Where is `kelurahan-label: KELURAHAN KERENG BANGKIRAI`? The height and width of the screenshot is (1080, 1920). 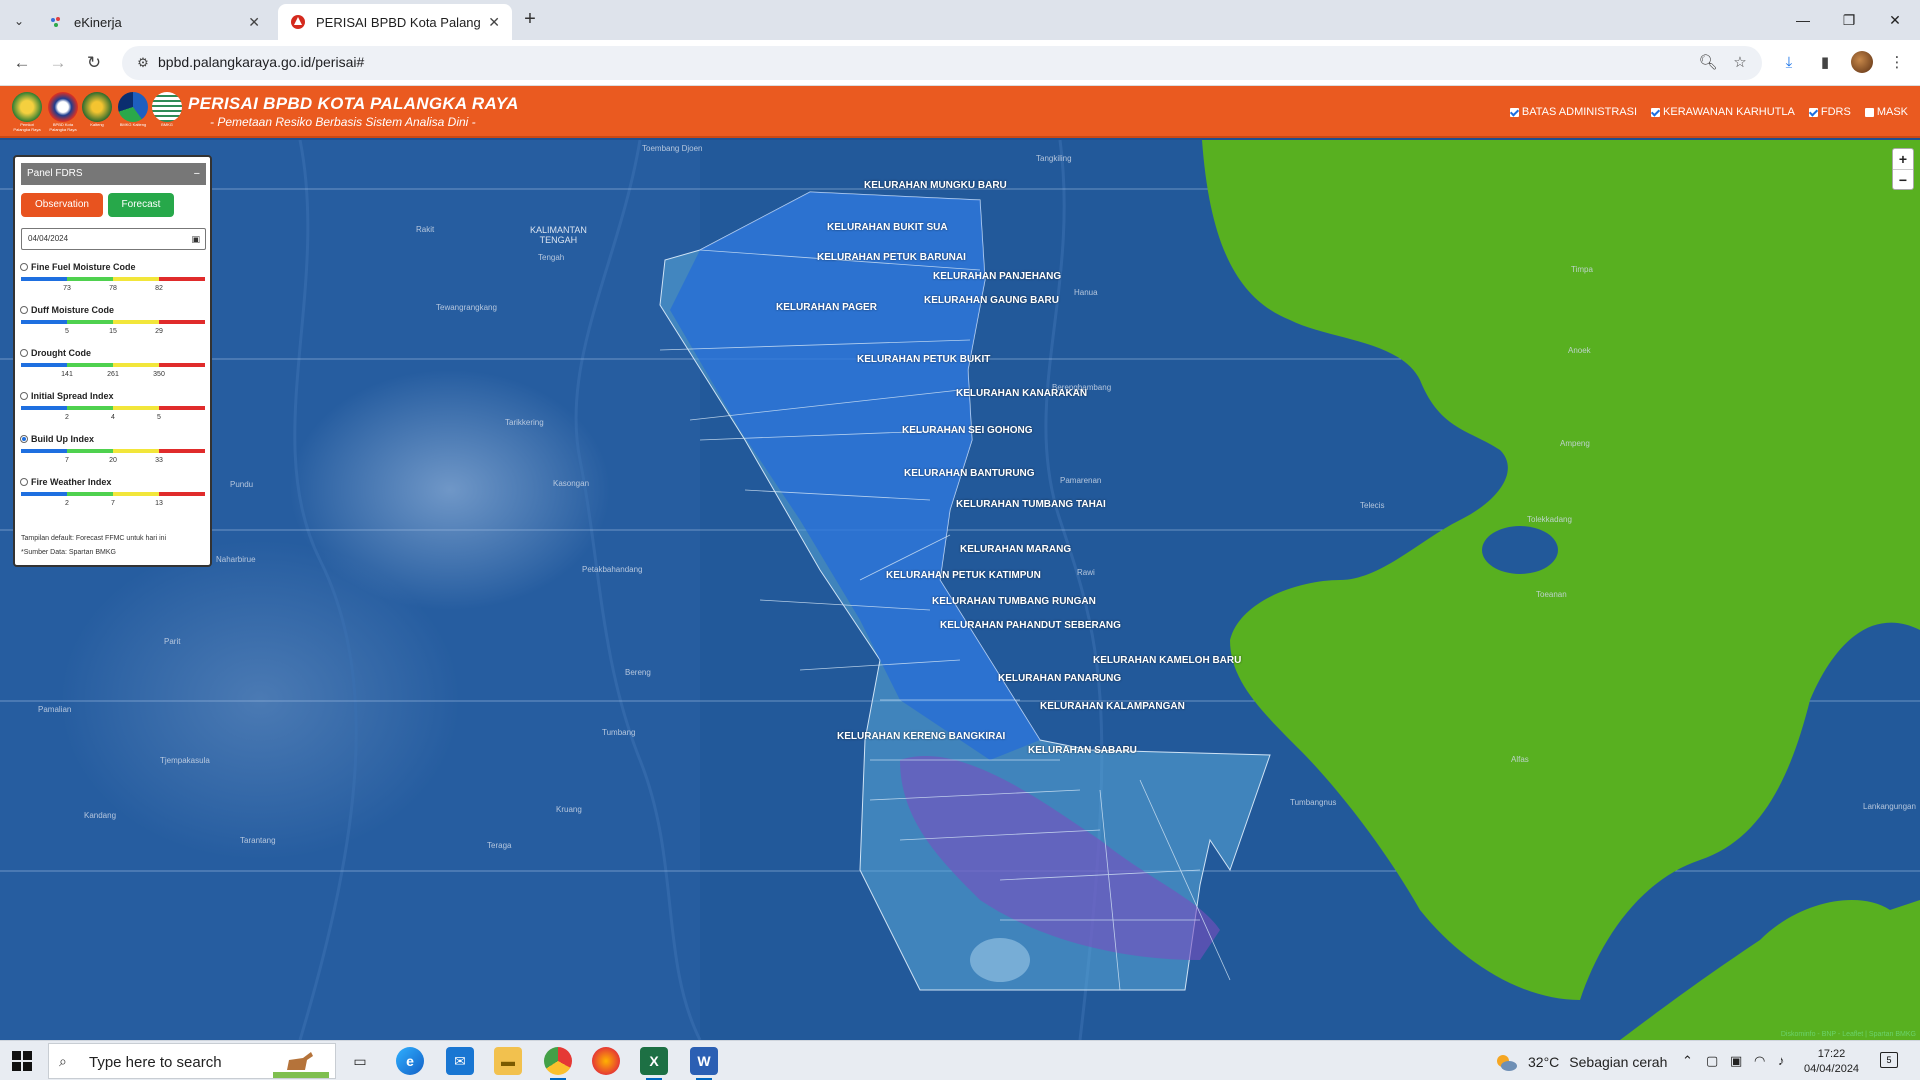 kelurahan-label: KELURAHAN KERENG BANGKIRAI is located at coordinates (921, 736).